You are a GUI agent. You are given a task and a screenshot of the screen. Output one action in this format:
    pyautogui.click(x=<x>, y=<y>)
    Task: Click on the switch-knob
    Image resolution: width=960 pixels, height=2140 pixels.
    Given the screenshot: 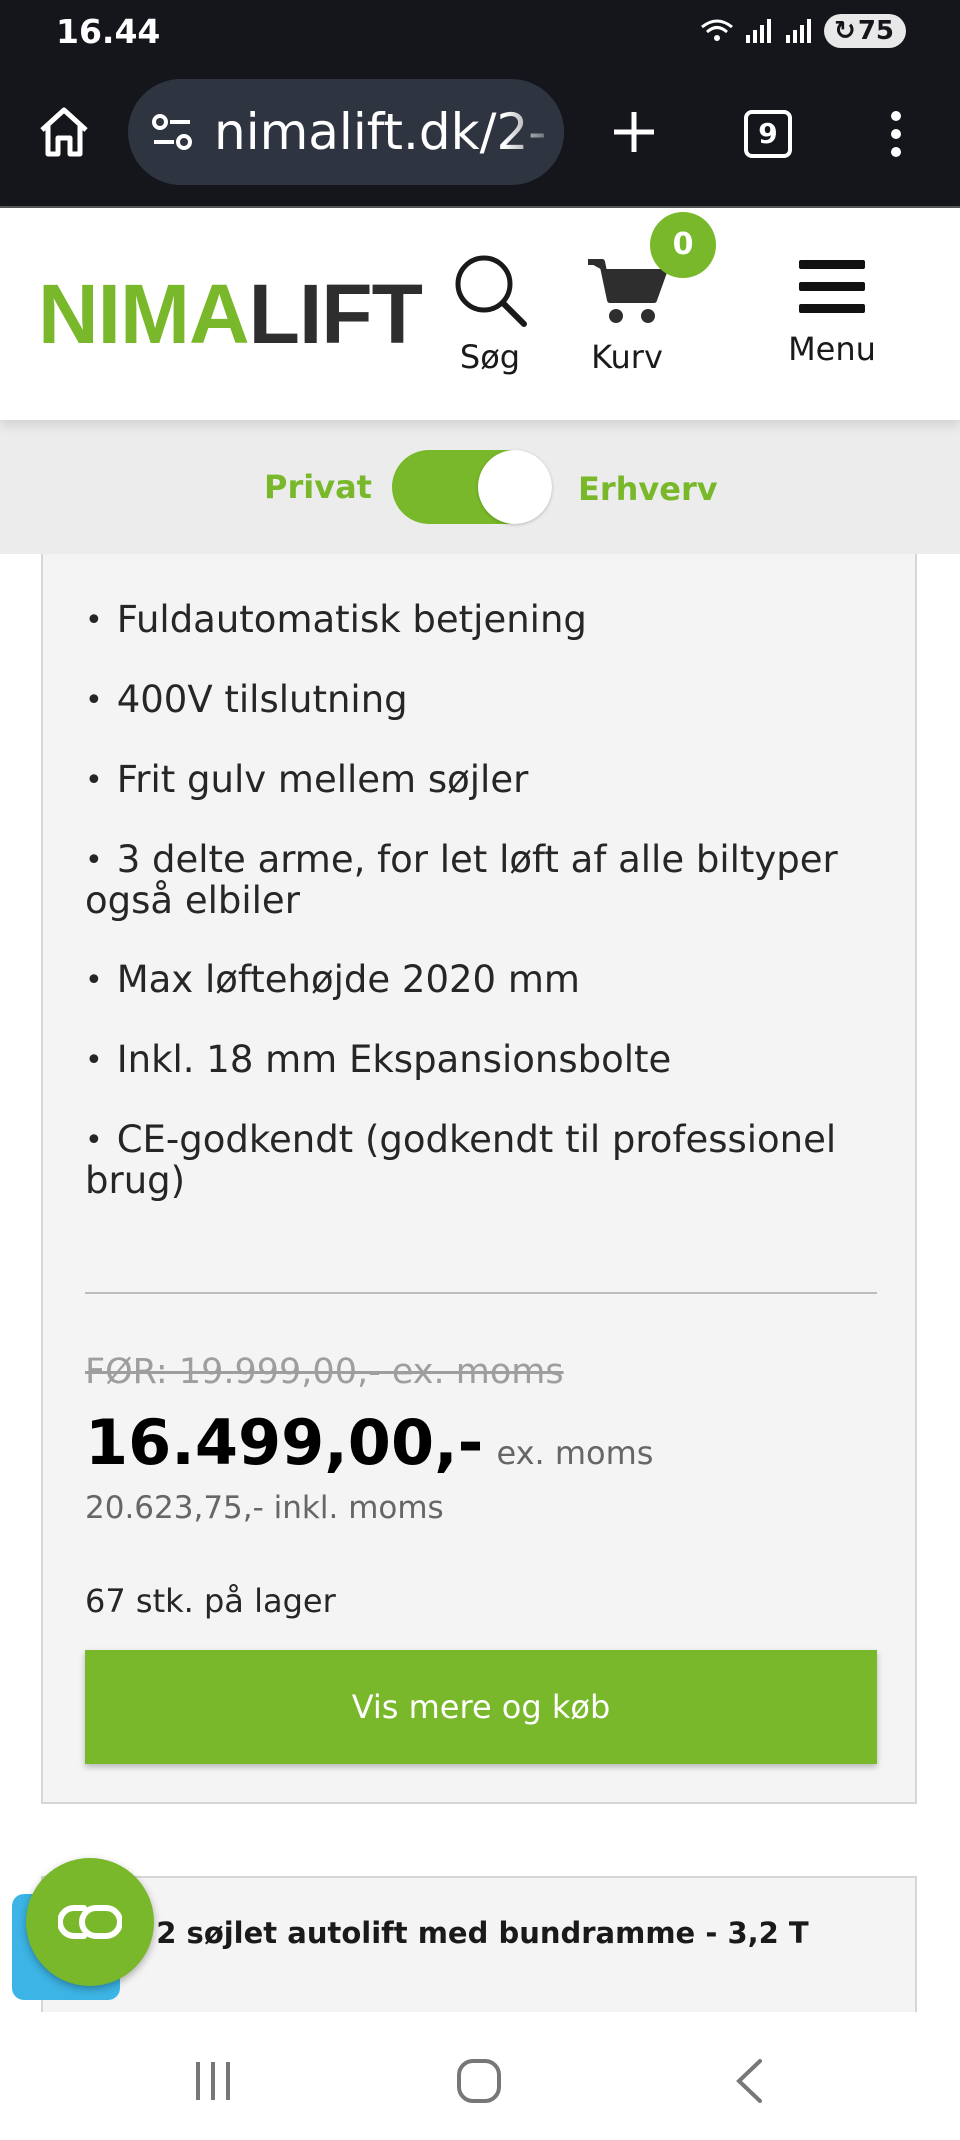 What is the action you would take?
    pyautogui.click(x=515, y=487)
    